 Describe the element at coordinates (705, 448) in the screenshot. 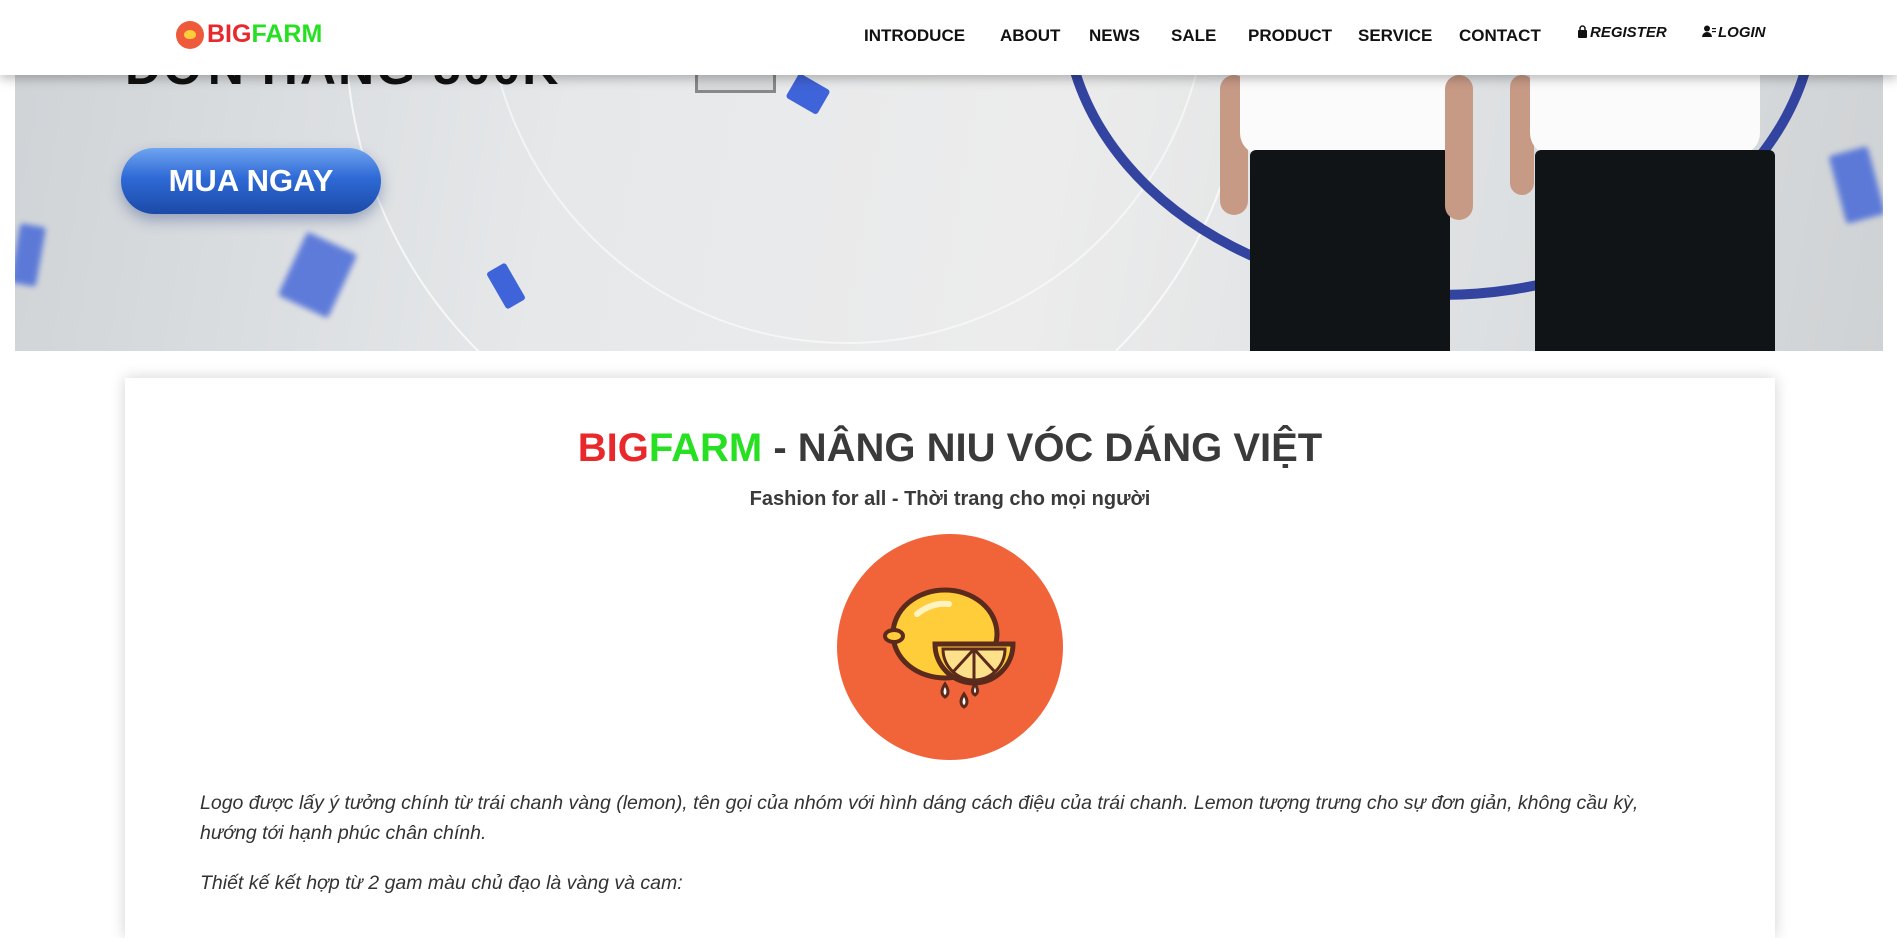

I see `title-brand-farm: FARM` at that location.